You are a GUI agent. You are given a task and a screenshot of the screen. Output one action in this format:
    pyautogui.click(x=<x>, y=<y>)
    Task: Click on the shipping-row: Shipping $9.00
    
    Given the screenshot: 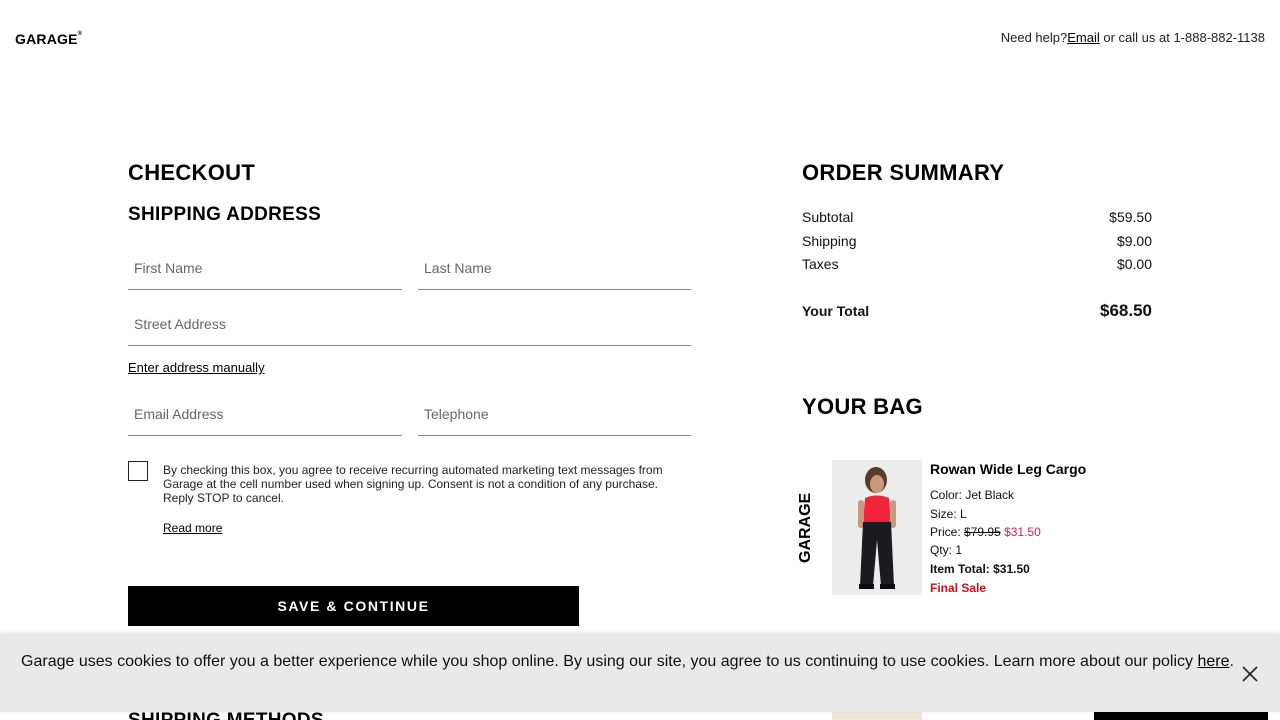 What is the action you would take?
    pyautogui.click(x=977, y=241)
    